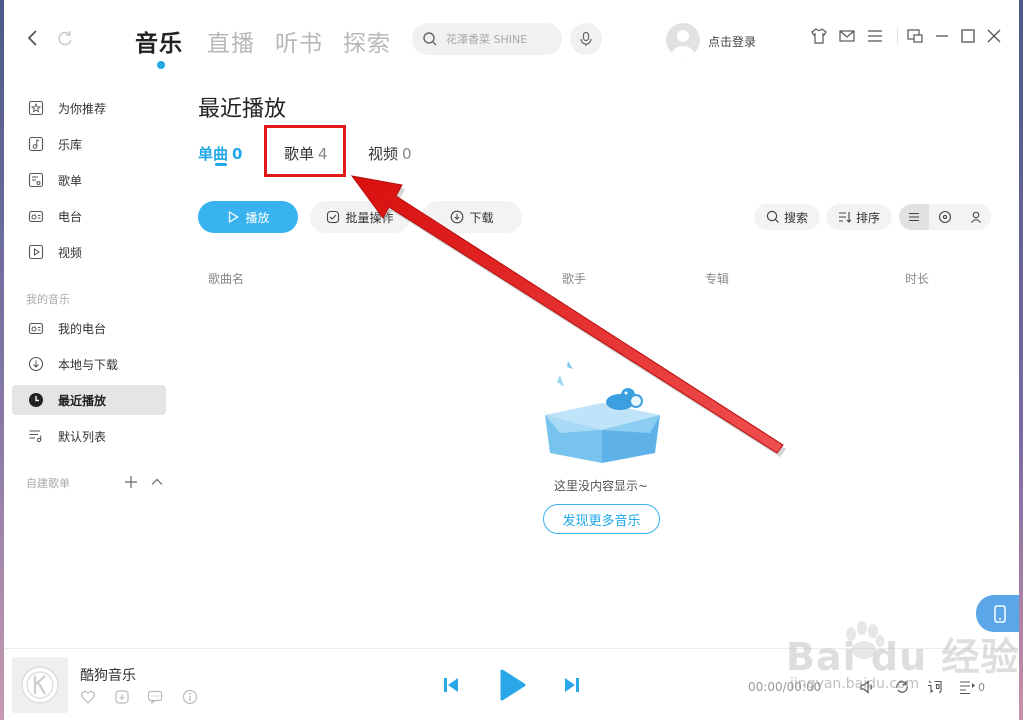 The image size is (1023, 721). Describe the element at coordinates (82, 400) in the screenshot. I see `sidebar-item-label: 最近播放` at that location.